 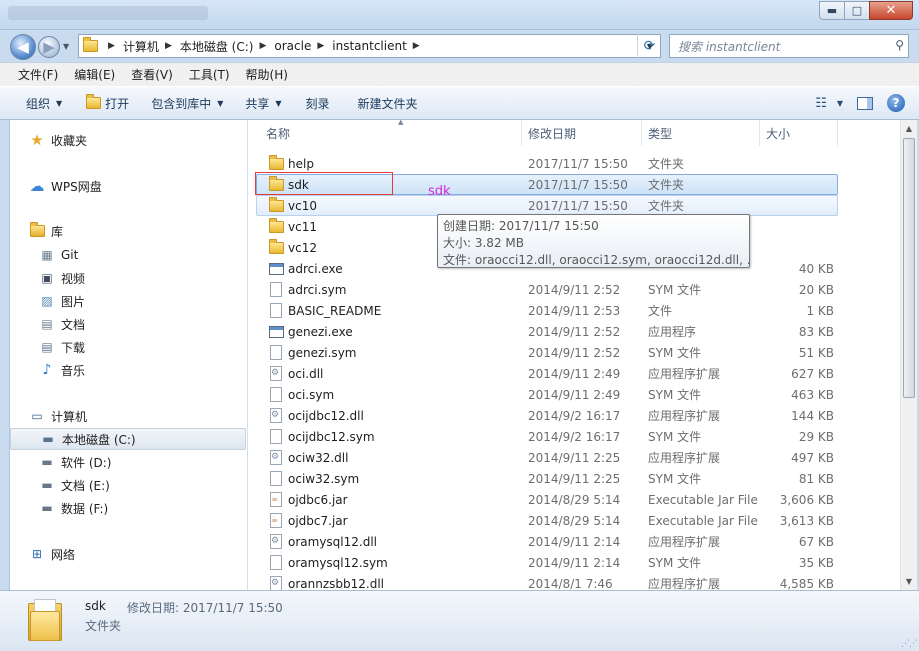 I want to click on sidebar-item-drive-e: ▬ 文档 (E:), so click(x=73, y=485).